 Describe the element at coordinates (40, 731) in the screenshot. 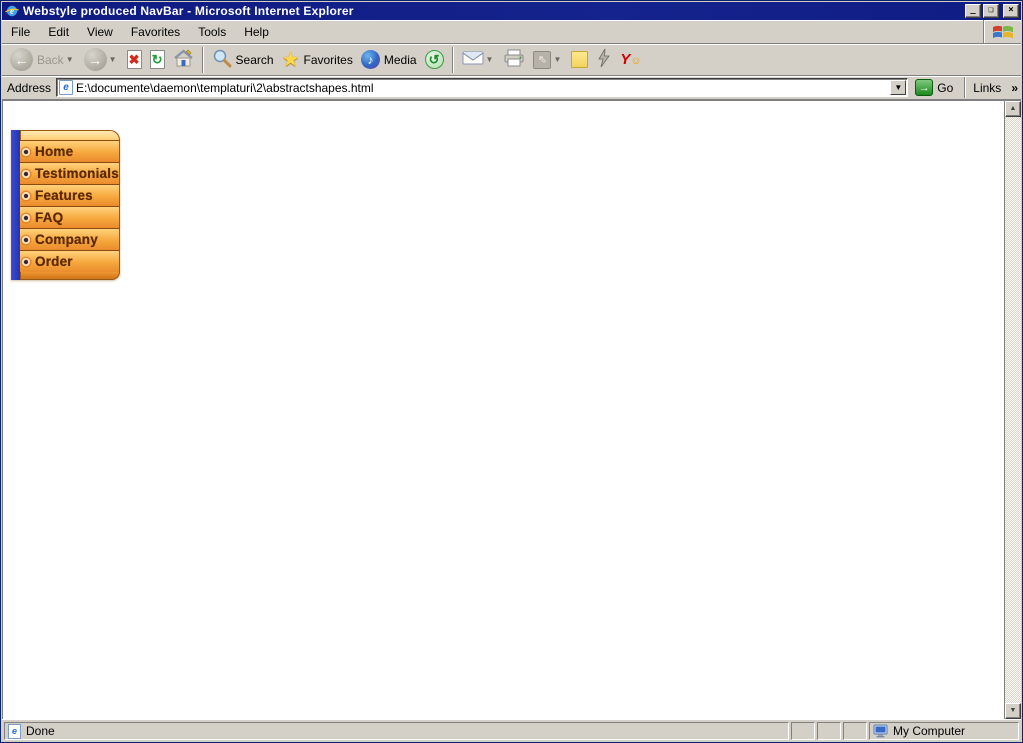

I see `status-text: Done` at that location.